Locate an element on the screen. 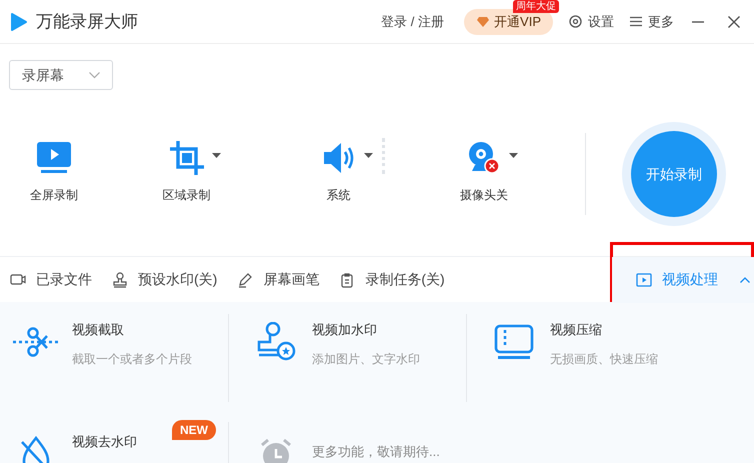  login-link: 登录 / 注册 is located at coordinates (412, 22).